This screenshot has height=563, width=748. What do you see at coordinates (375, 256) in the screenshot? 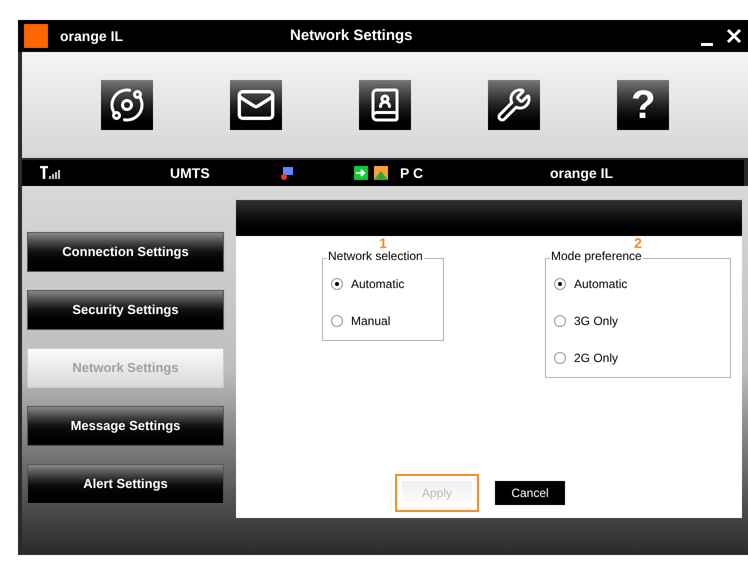
I see `group-title: Network selection` at bounding box center [375, 256].